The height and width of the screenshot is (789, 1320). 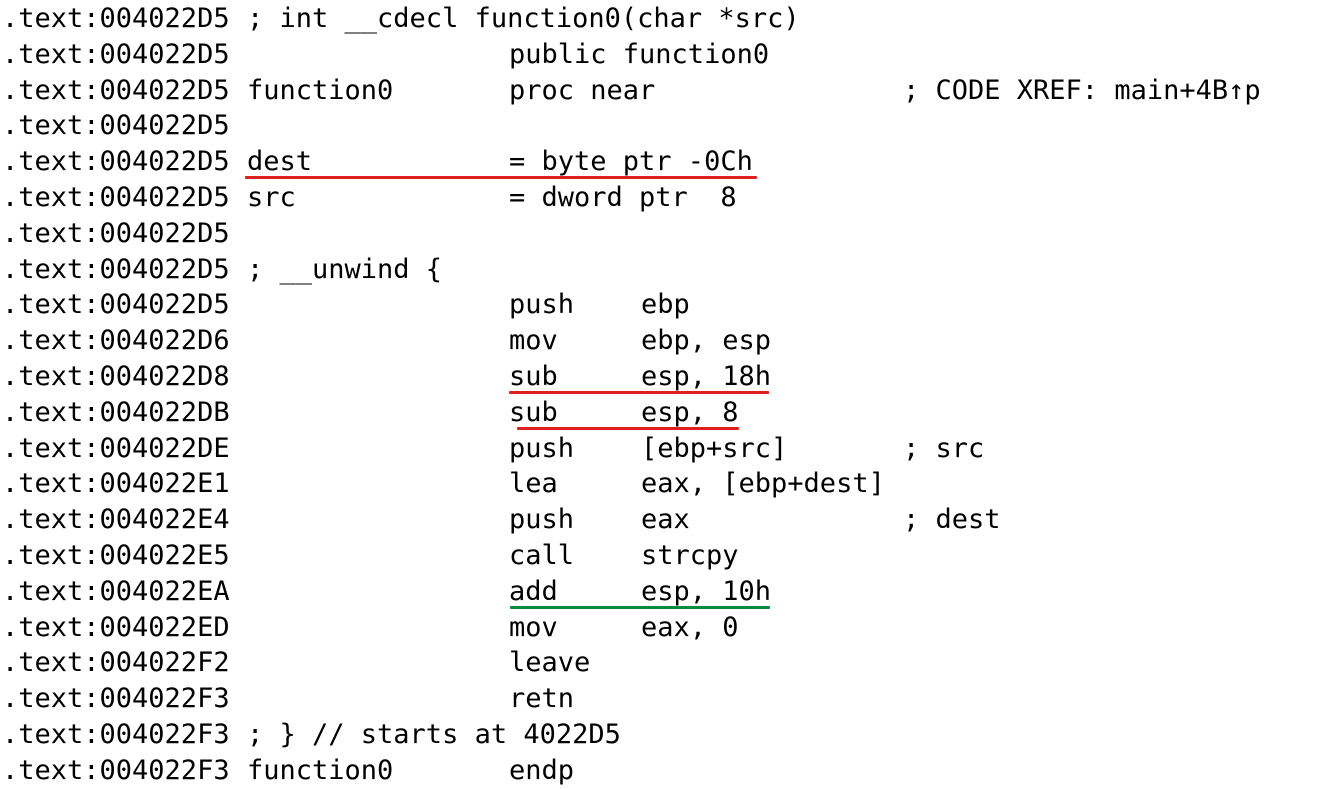 What do you see at coordinates (345, 269) in the screenshot?
I see `line-label: ; __unwind {` at bounding box center [345, 269].